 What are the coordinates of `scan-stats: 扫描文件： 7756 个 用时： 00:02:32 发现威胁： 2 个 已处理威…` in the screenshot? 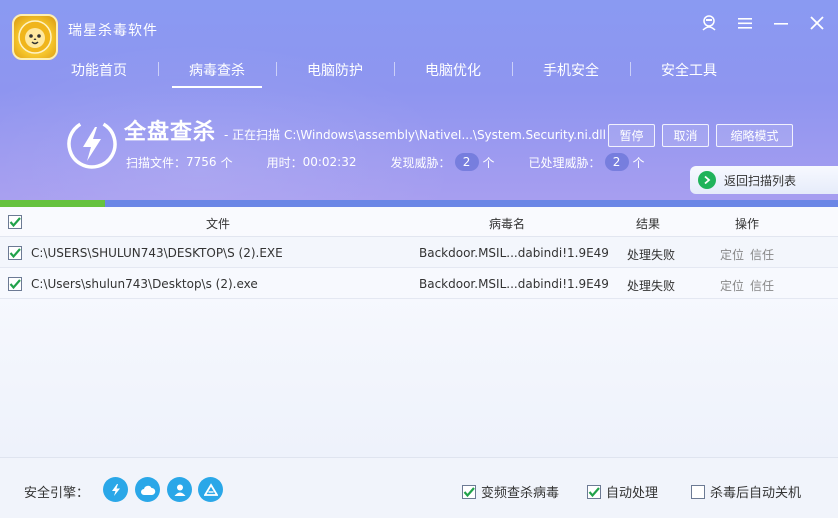 It's located at (402, 162).